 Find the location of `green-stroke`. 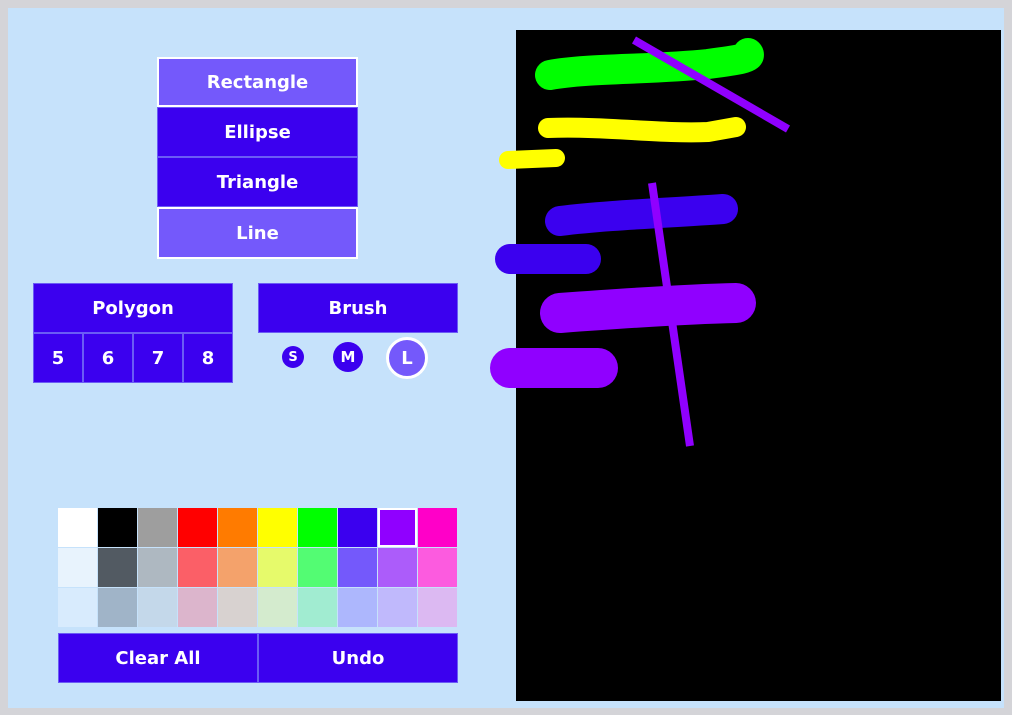

green-stroke is located at coordinates (649, 64).